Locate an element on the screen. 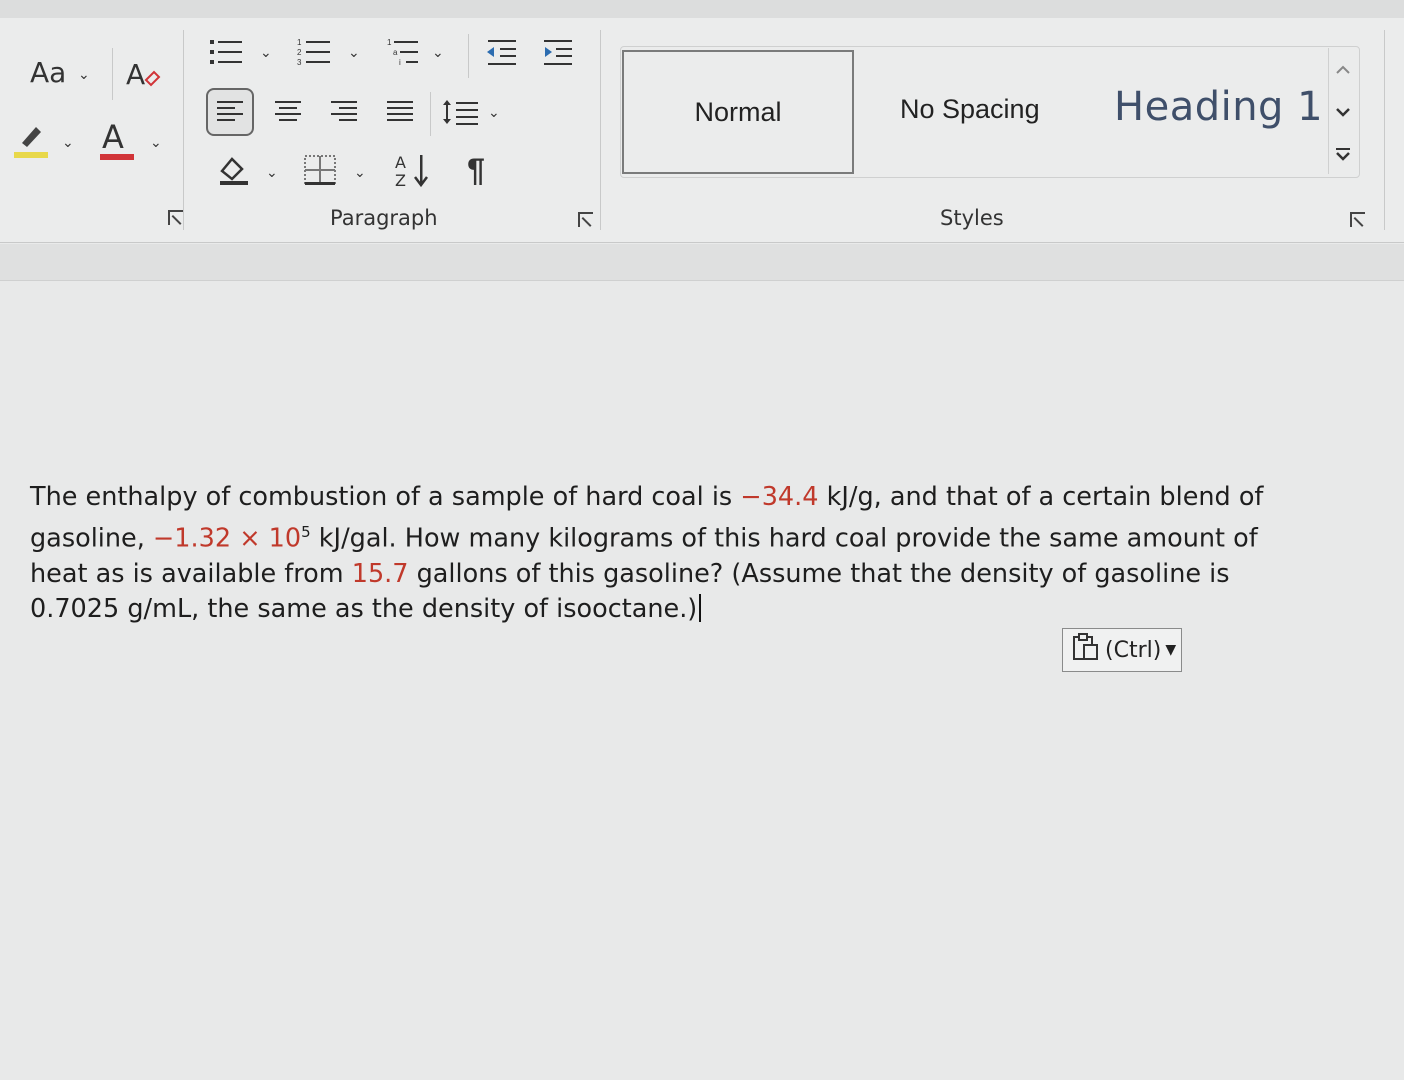 The height and width of the screenshot is (1080, 1404). text-cursor is located at coordinates (700, 607).